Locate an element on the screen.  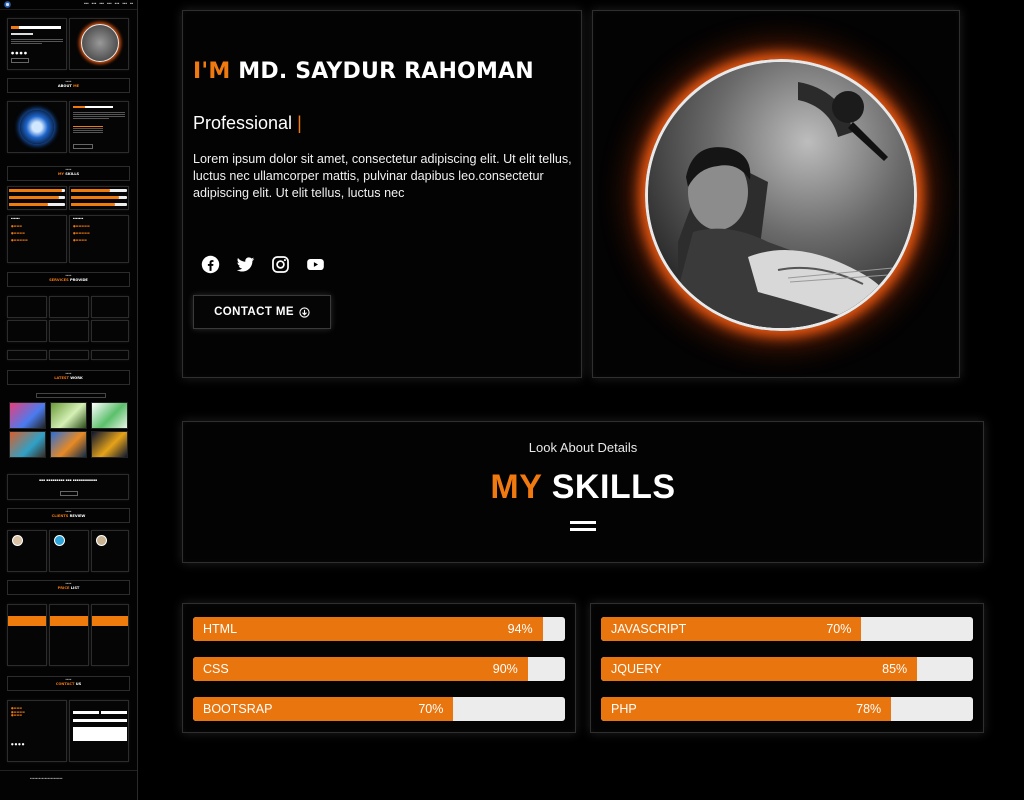
preview-freelance-banner: ▪▪▪ ▪▪▪▪▪▪▪▪▪ ▪▪▪ ▪▪▪▪▪▪▪▪▪▪▪▪ is located at coordinates (68, 487).